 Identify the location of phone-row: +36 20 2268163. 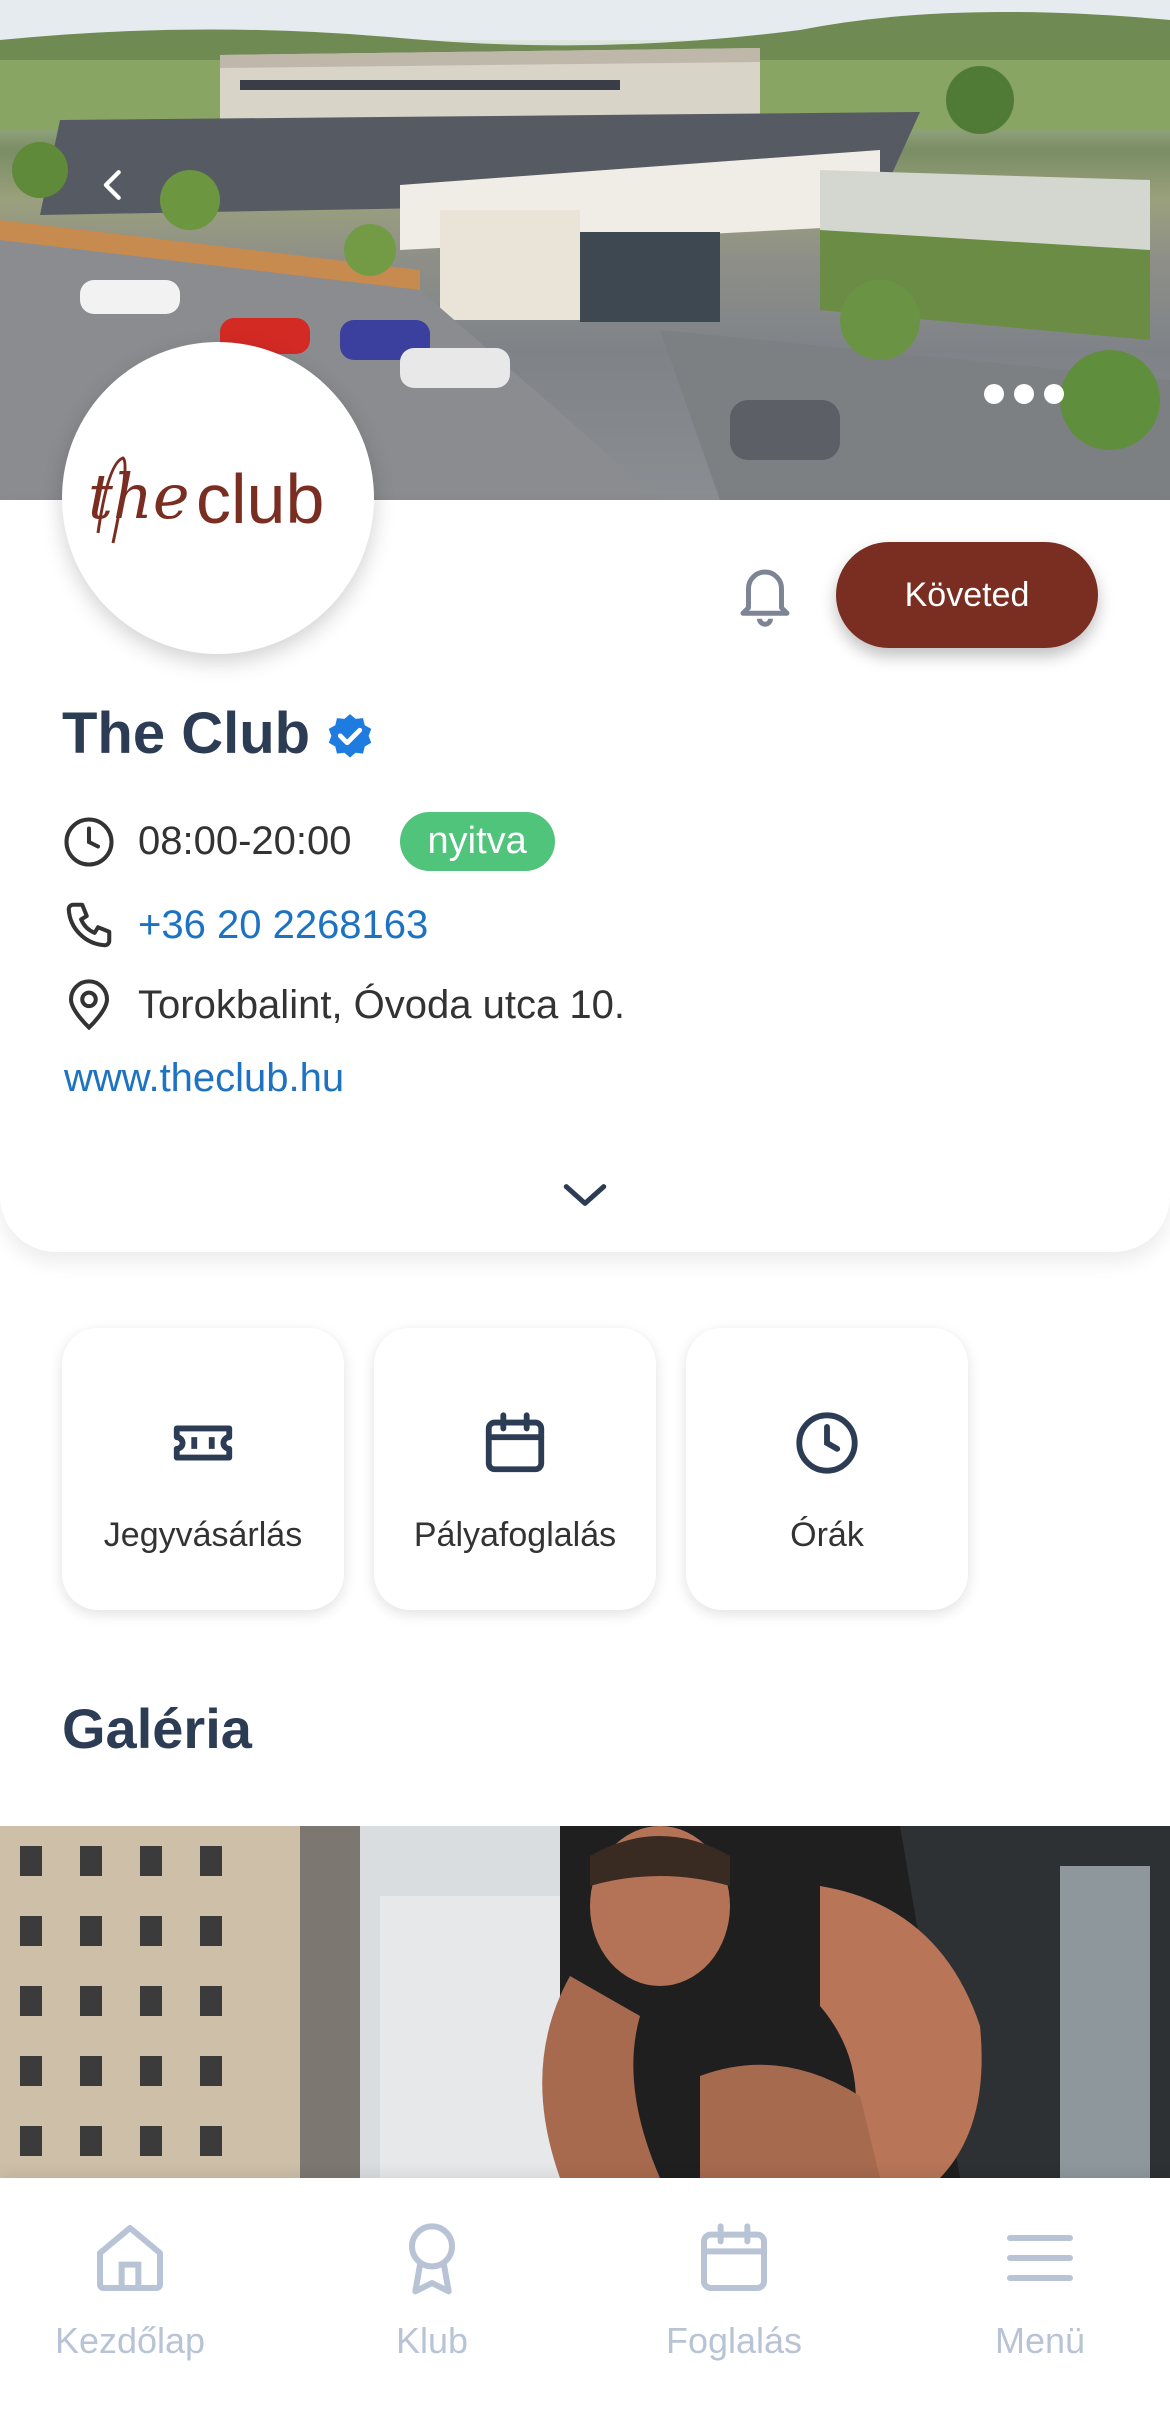
(245, 925).